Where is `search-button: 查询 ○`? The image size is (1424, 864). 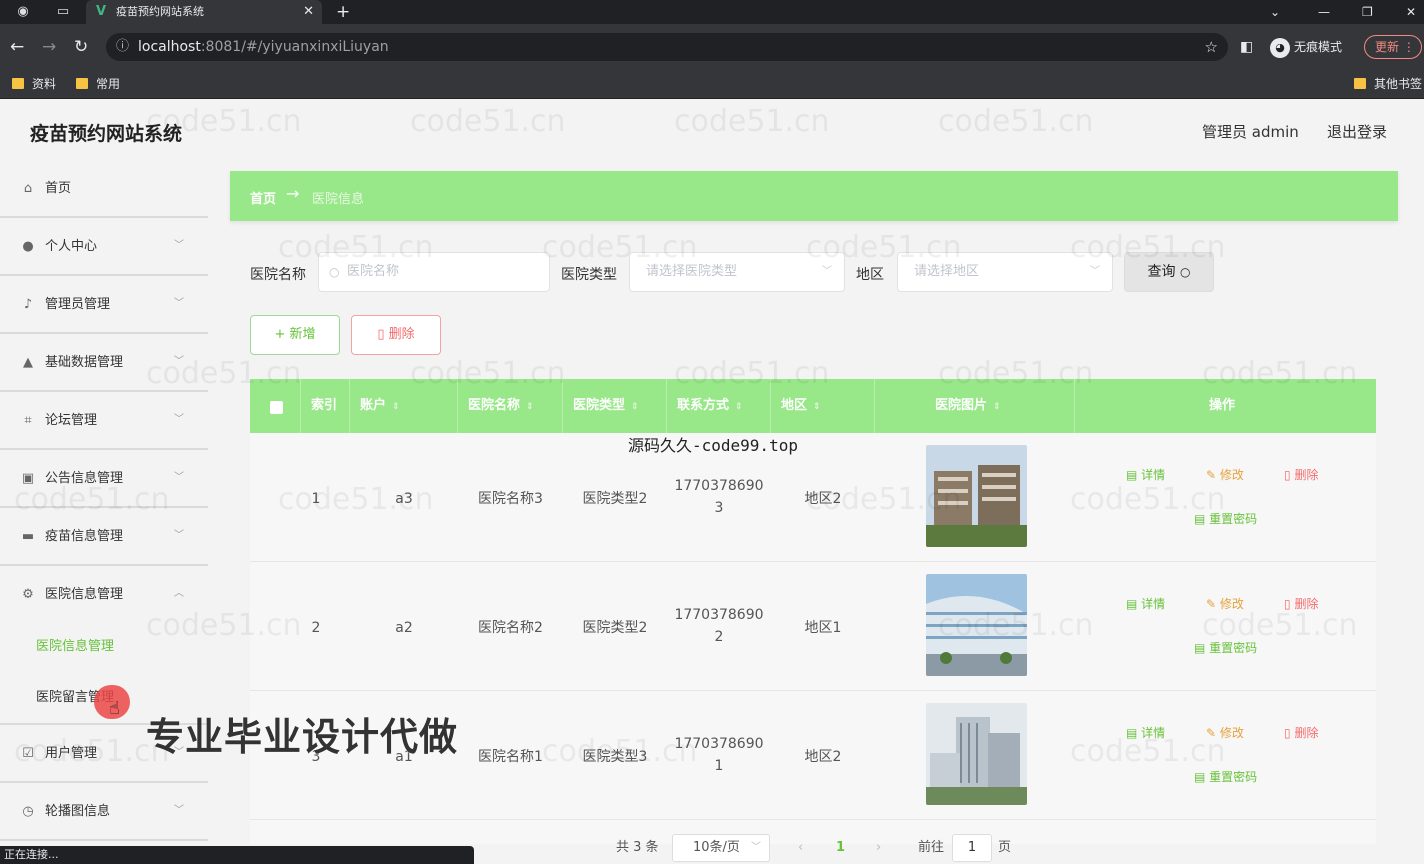 search-button: 查询 ○ is located at coordinates (1169, 272).